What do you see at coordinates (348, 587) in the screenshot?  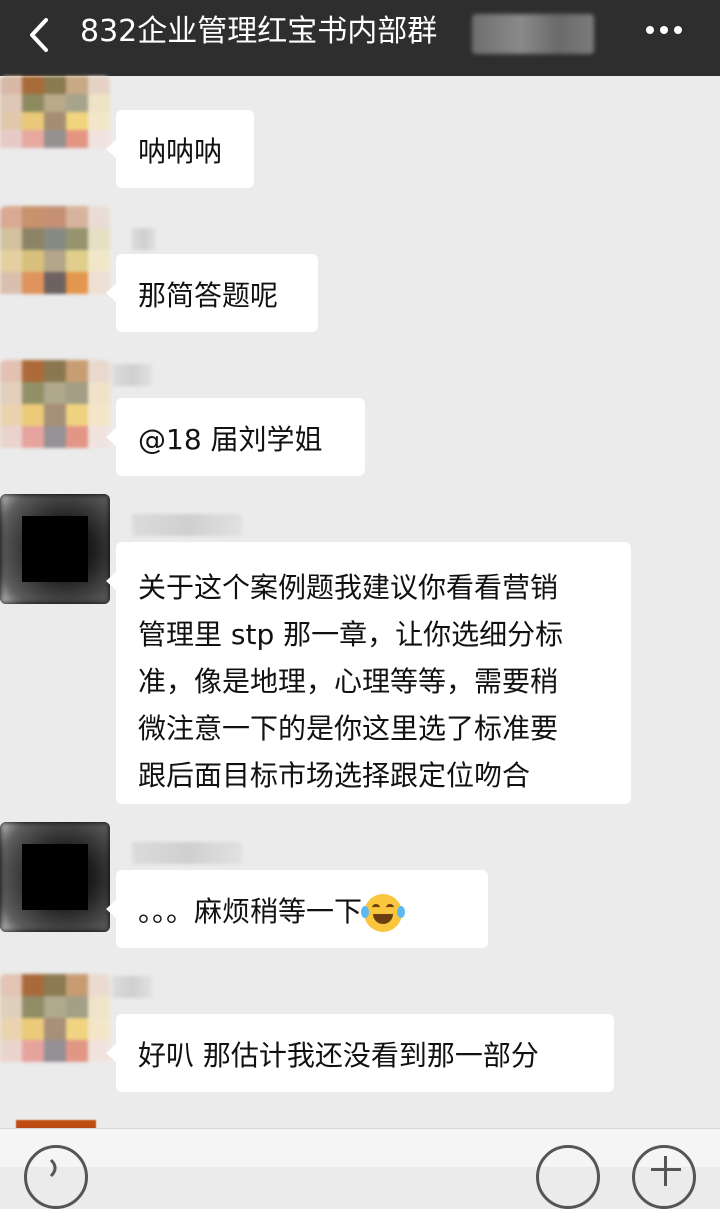 I see `message-line: 关于这个案例题我建议你看看营销` at bounding box center [348, 587].